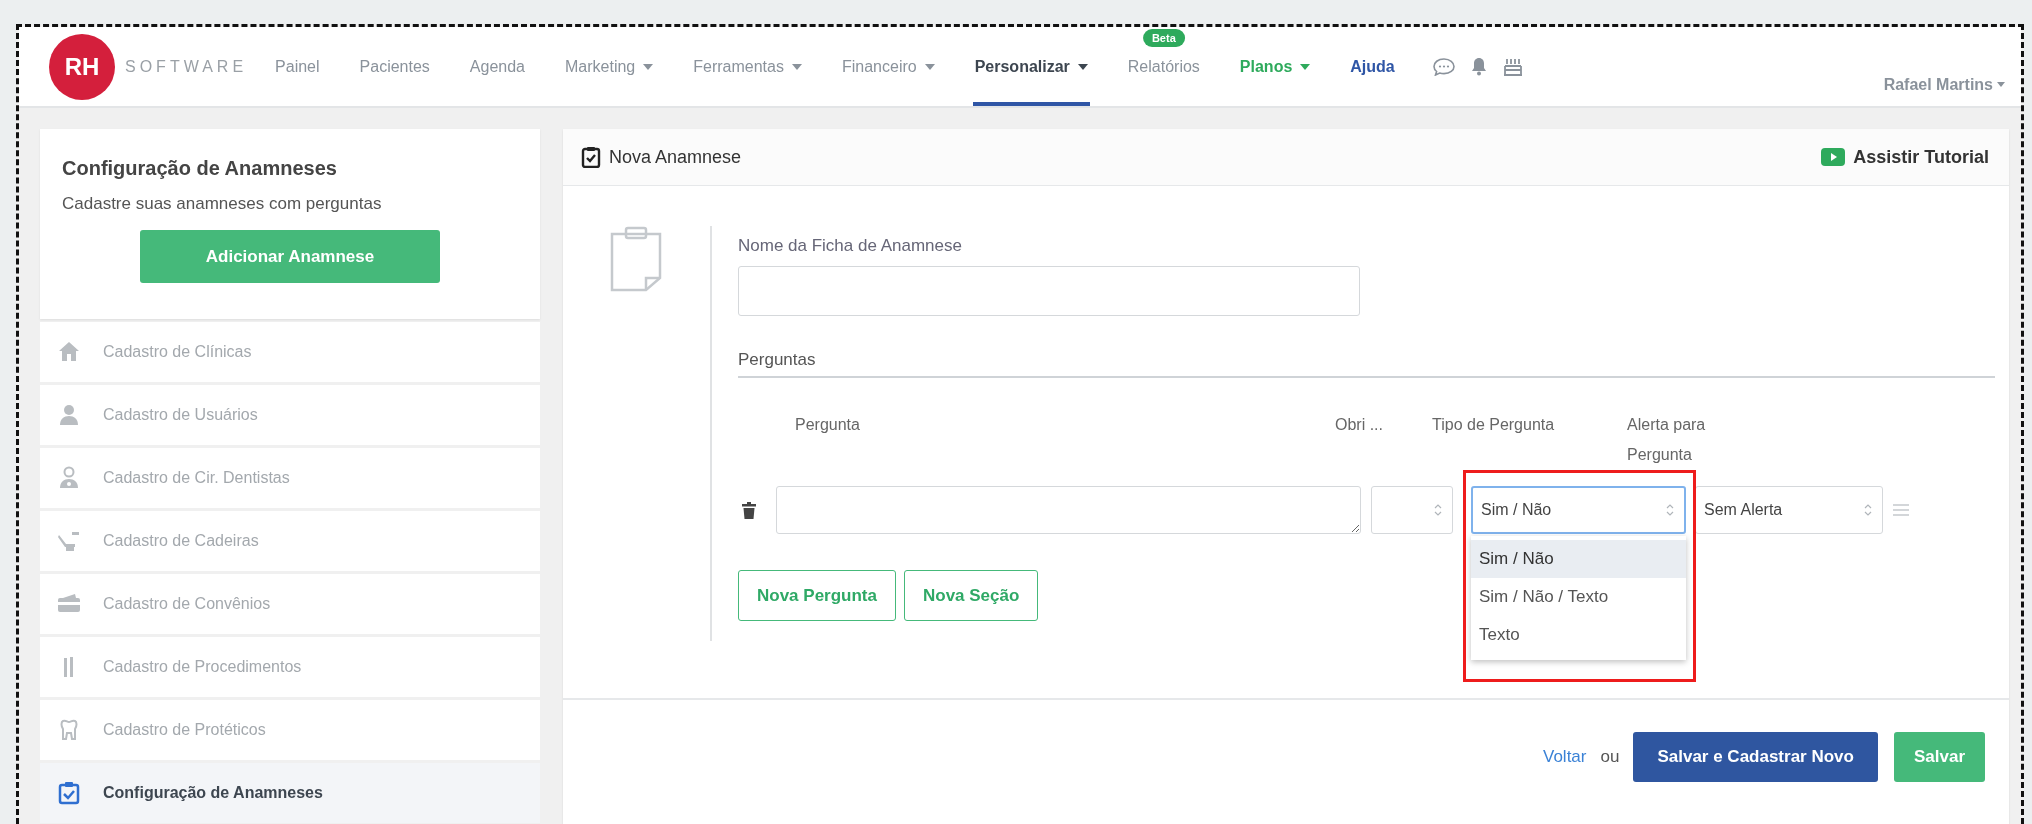 This screenshot has width=2032, height=824. What do you see at coordinates (1939, 757) in the screenshot?
I see `save-button: Salvar` at bounding box center [1939, 757].